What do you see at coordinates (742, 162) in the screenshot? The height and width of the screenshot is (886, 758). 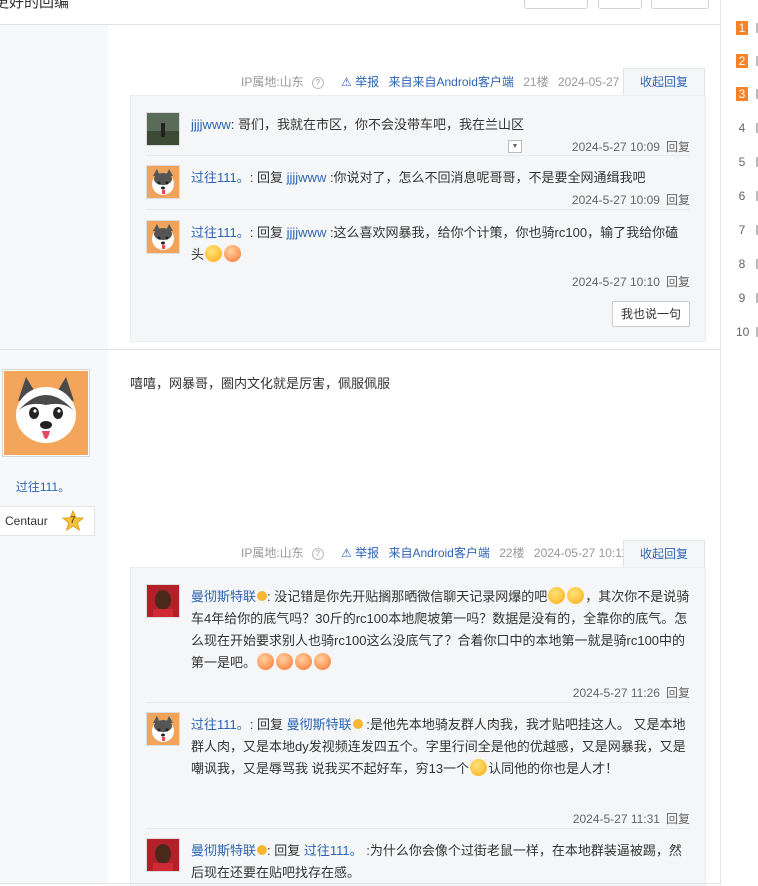 I see `rank-number: 5` at bounding box center [742, 162].